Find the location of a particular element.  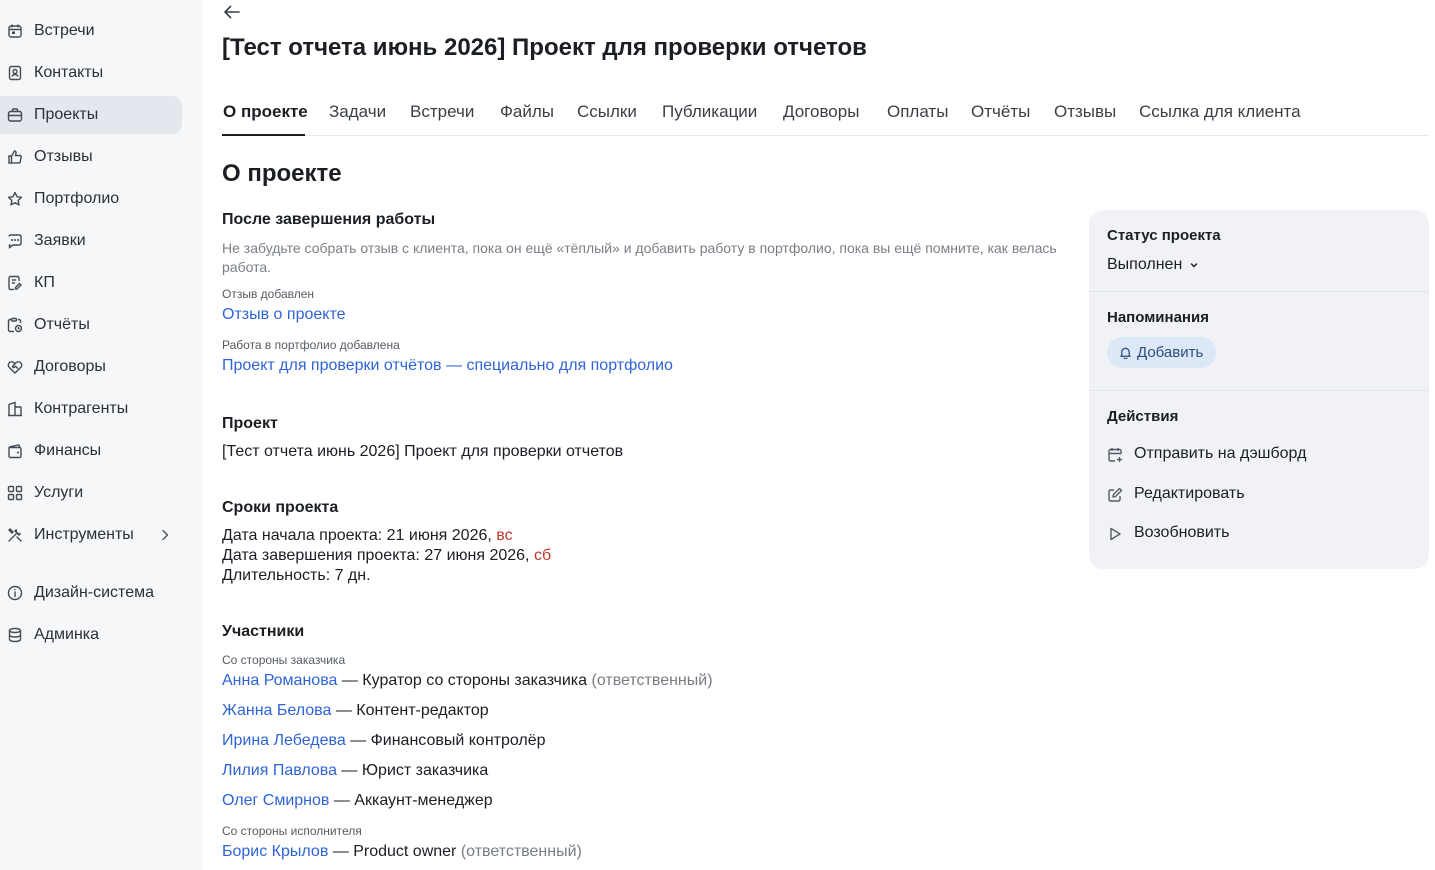

status-dropdown: Выполнен is located at coordinates (1153, 265).